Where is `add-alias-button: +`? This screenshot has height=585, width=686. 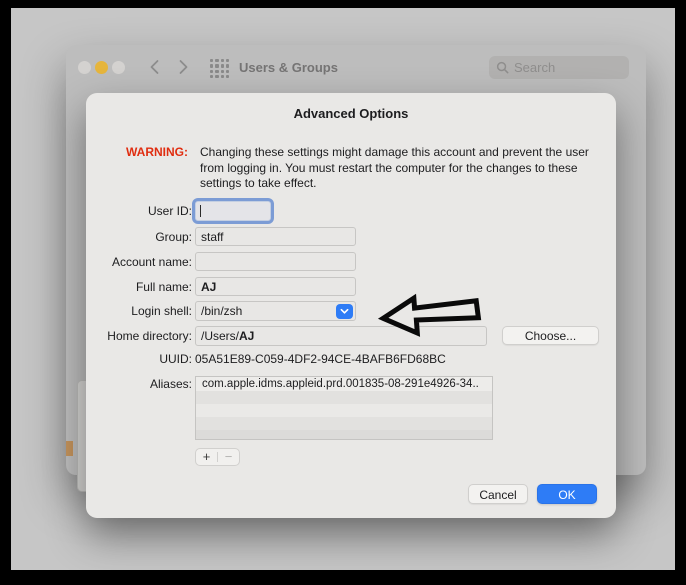
add-alias-button: + is located at coordinates (206, 457).